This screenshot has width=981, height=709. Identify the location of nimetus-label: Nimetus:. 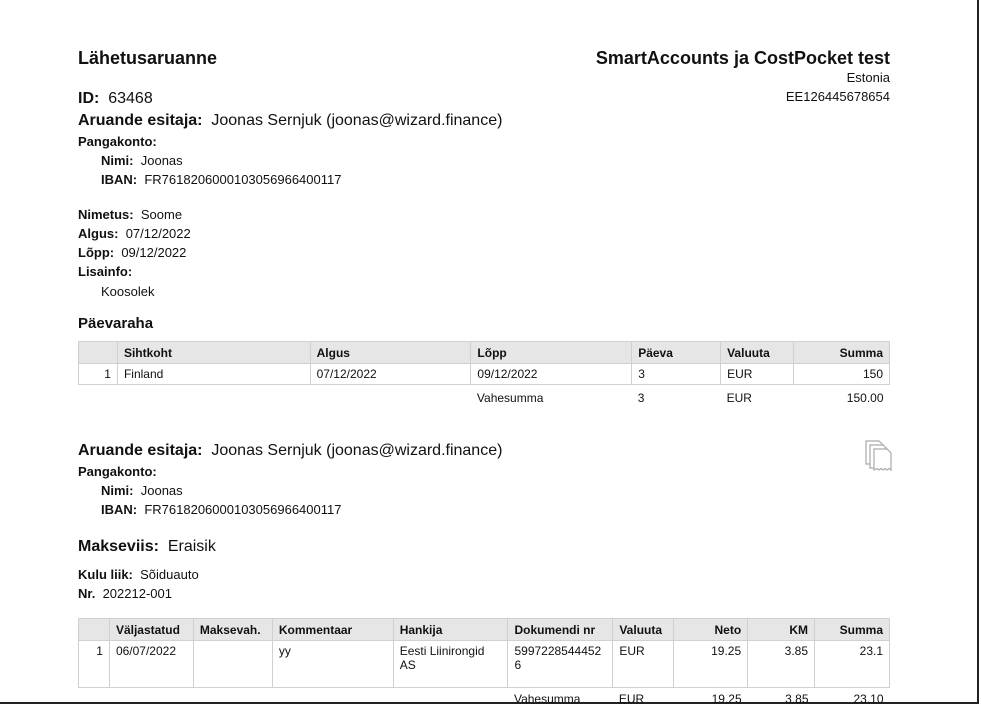
(106, 214).